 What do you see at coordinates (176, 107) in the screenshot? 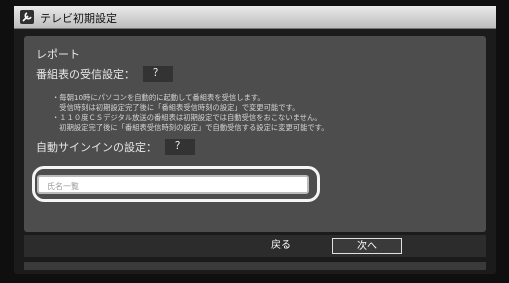
I see `note-line: 受信時刻は初期設定完了後に「番組表受信時刻の設定」で変更可能です。` at bounding box center [176, 107].